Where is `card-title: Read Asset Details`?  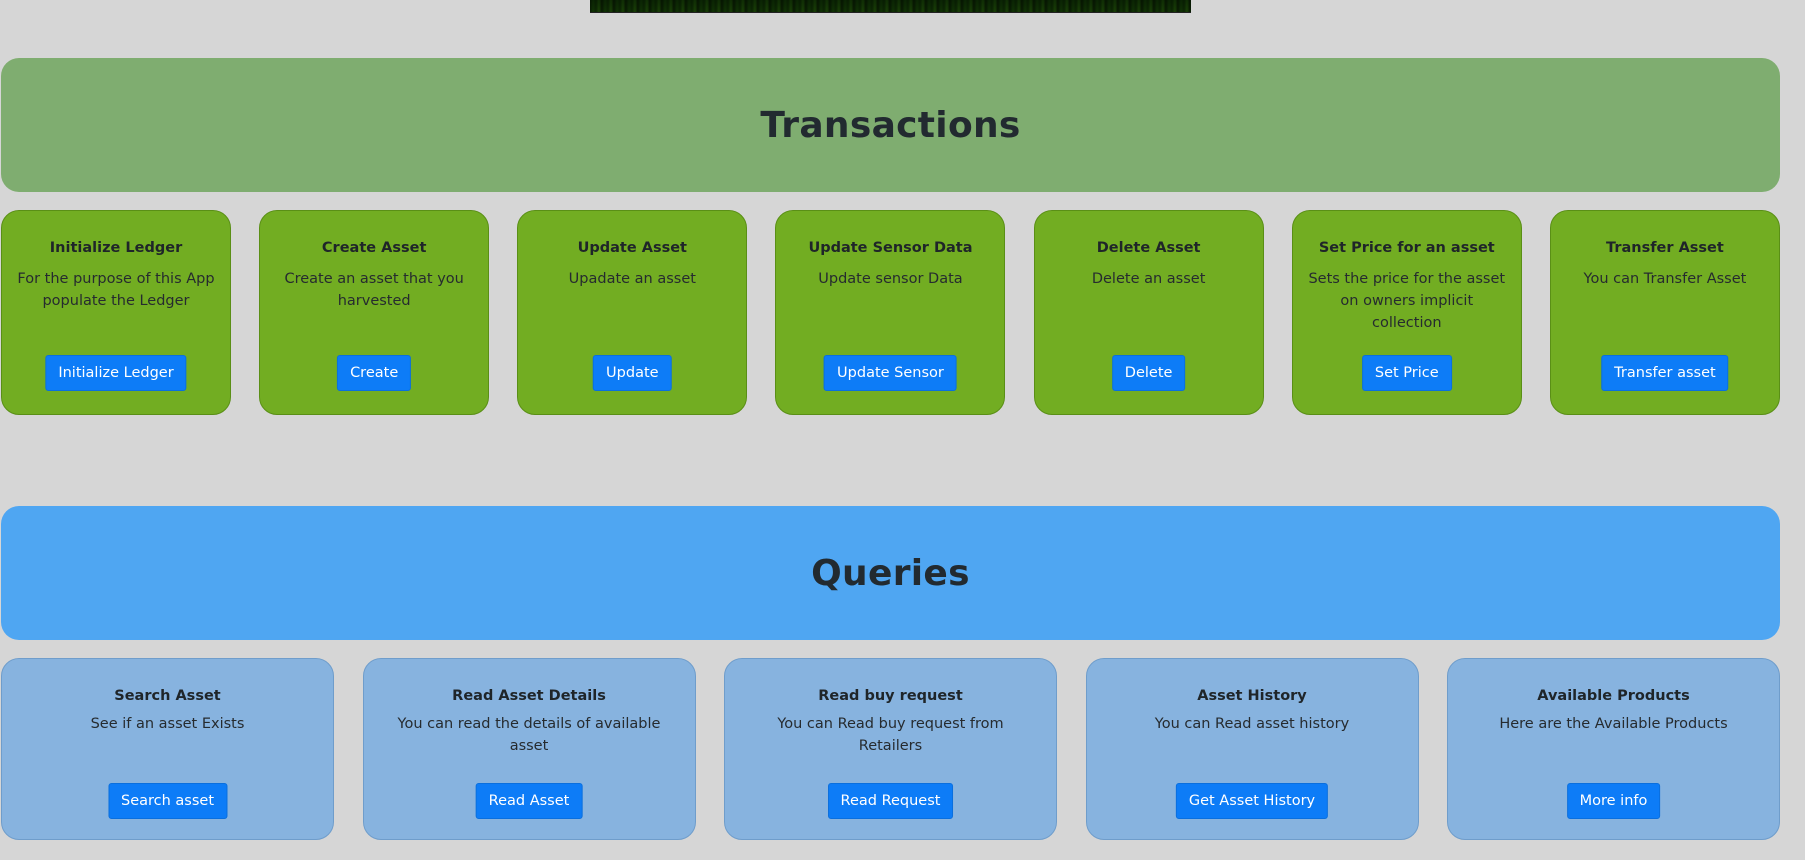
card-title: Read Asset Details is located at coordinates (529, 696).